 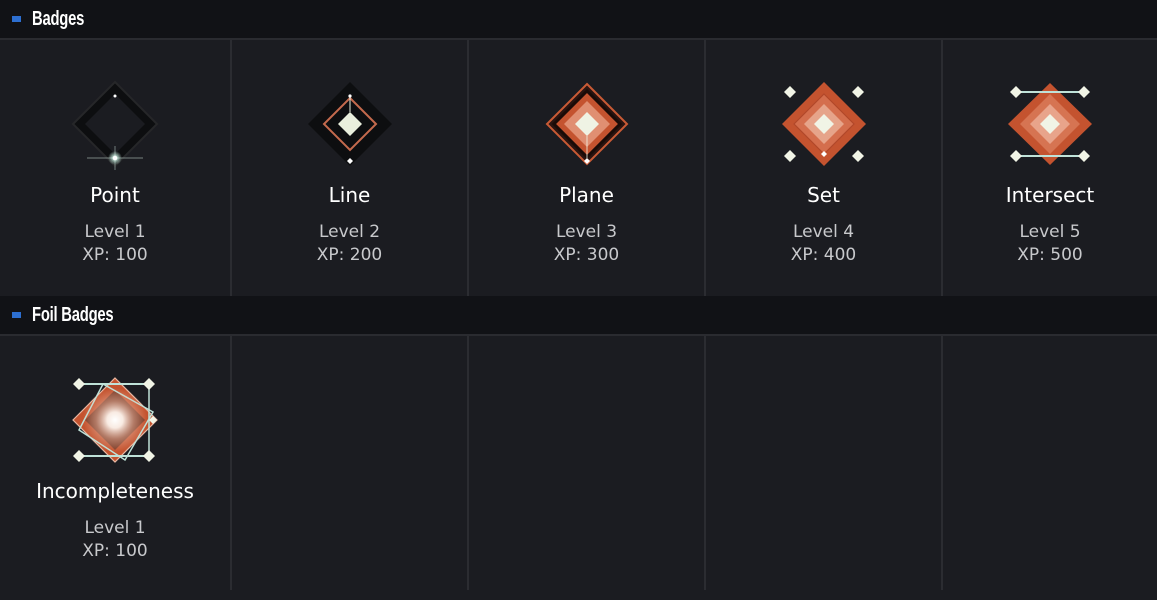 What do you see at coordinates (1050, 124) in the screenshot?
I see `badge-intersect-icon` at bounding box center [1050, 124].